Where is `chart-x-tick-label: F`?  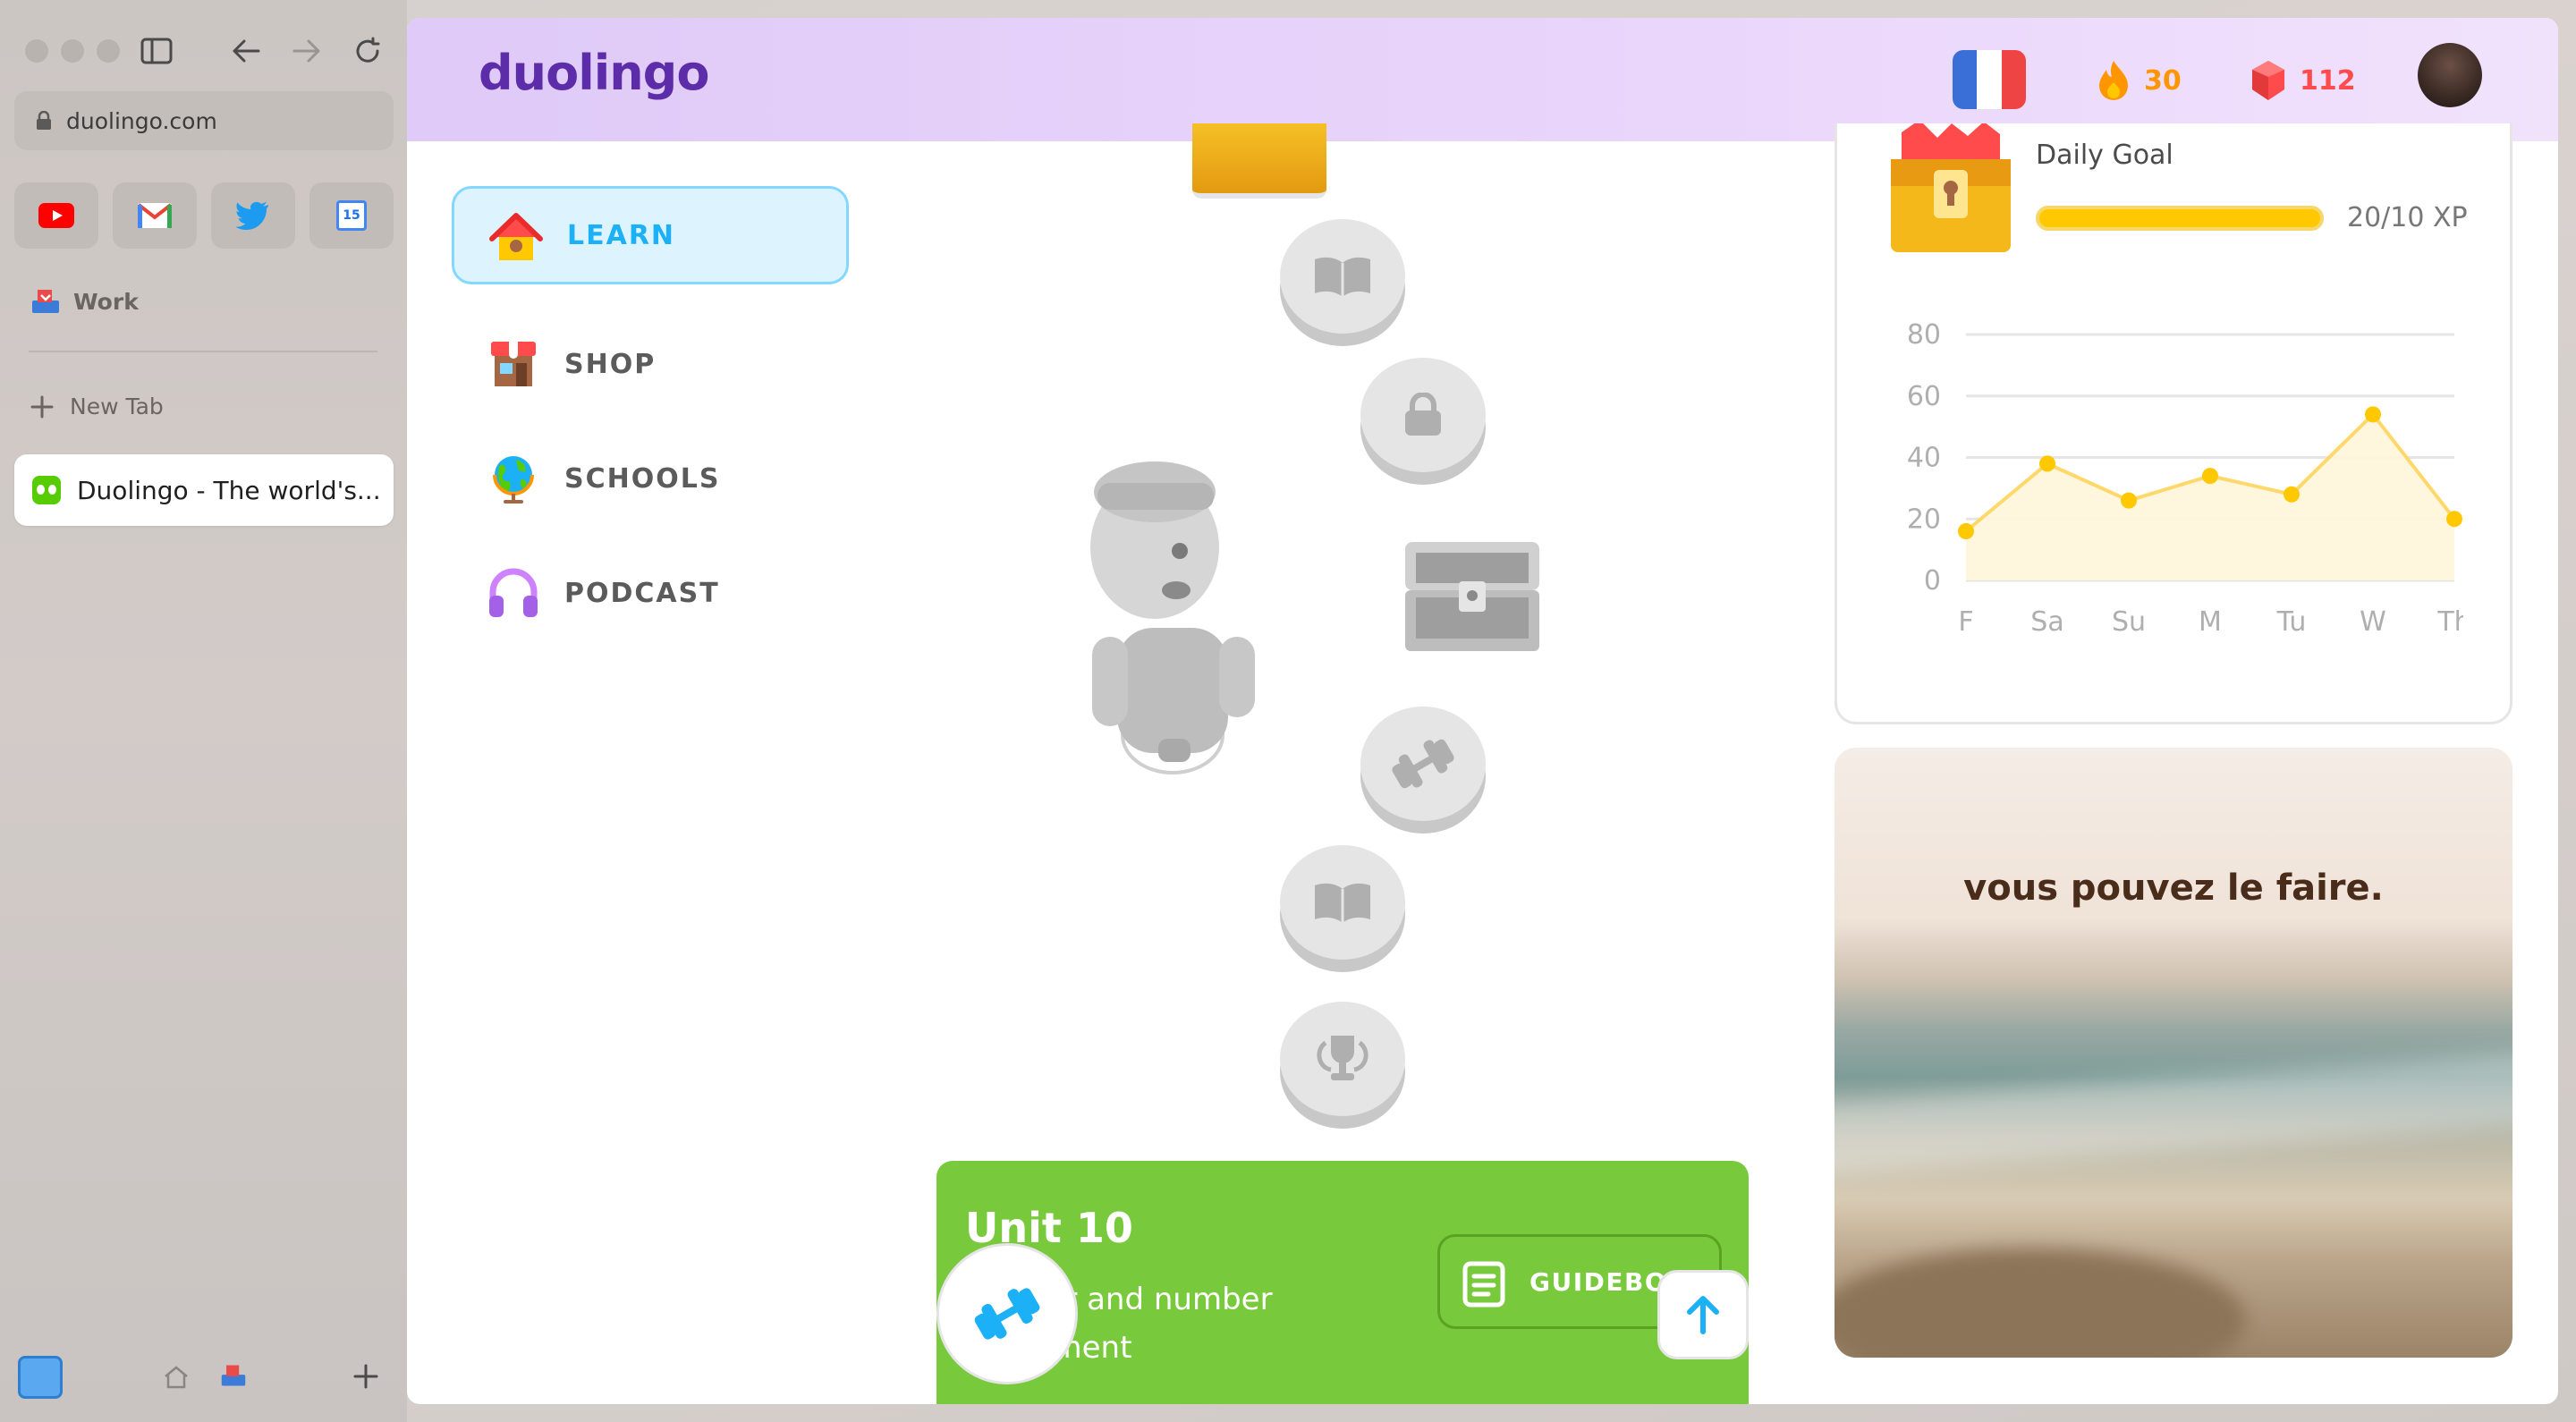 chart-x-tick-label: F is located at coordinates (1965, 622).